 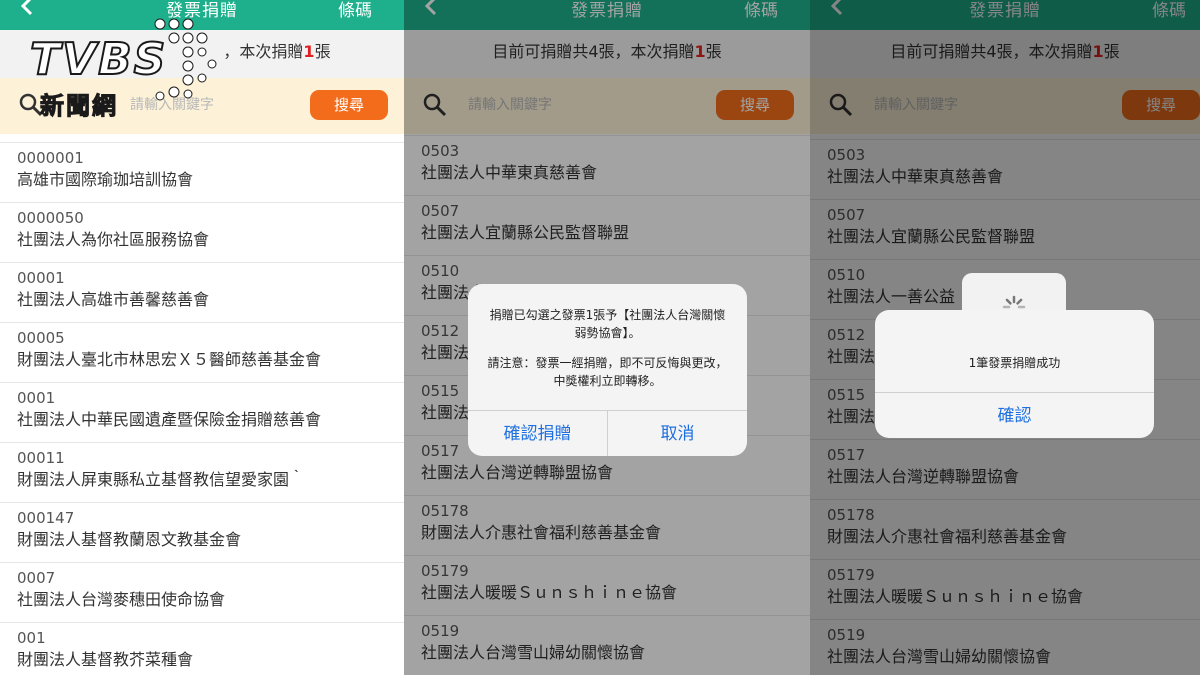 I want to click on barcode-button: 條碼, so click(x=355, y=10).